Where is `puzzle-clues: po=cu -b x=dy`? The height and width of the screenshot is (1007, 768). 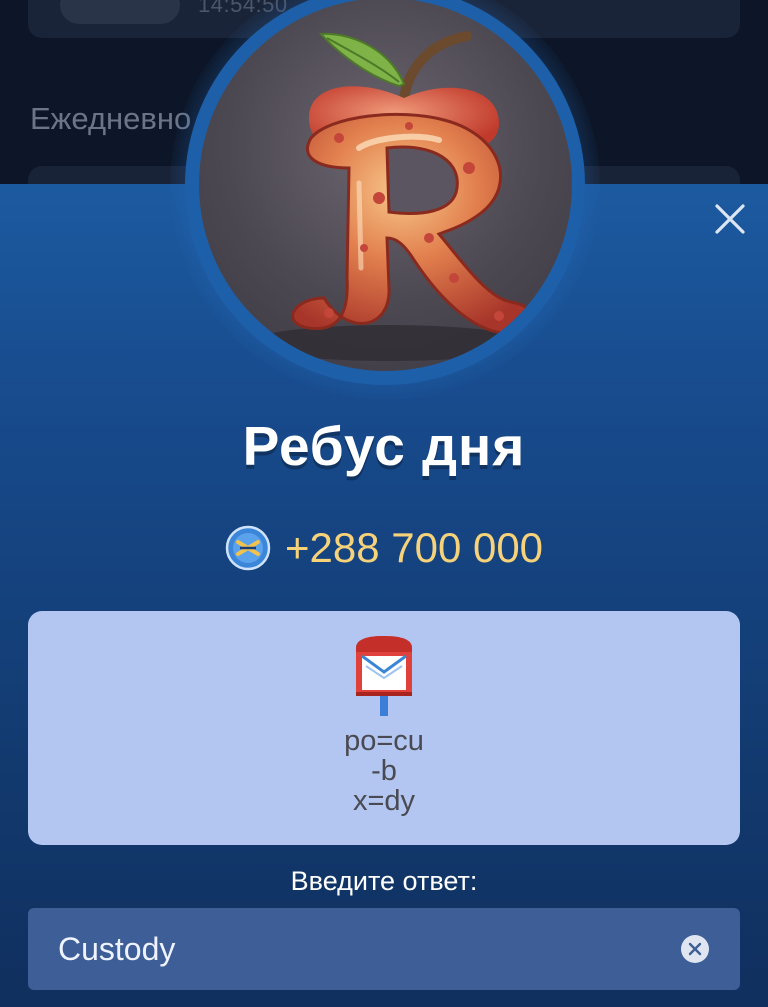 puzzle-clues: po=cu -b x=dy is located at coordinates (384, 771).